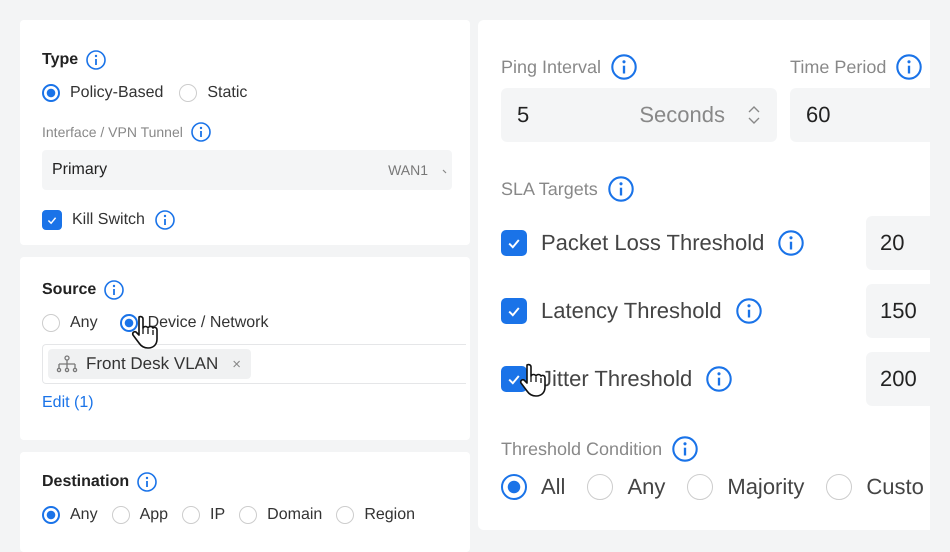 The image size is (950, 552). What do you see at coordinates (549, 189) in the screenshot?
I see `field-label: SLA Targets` at bounding box center [549, 189].